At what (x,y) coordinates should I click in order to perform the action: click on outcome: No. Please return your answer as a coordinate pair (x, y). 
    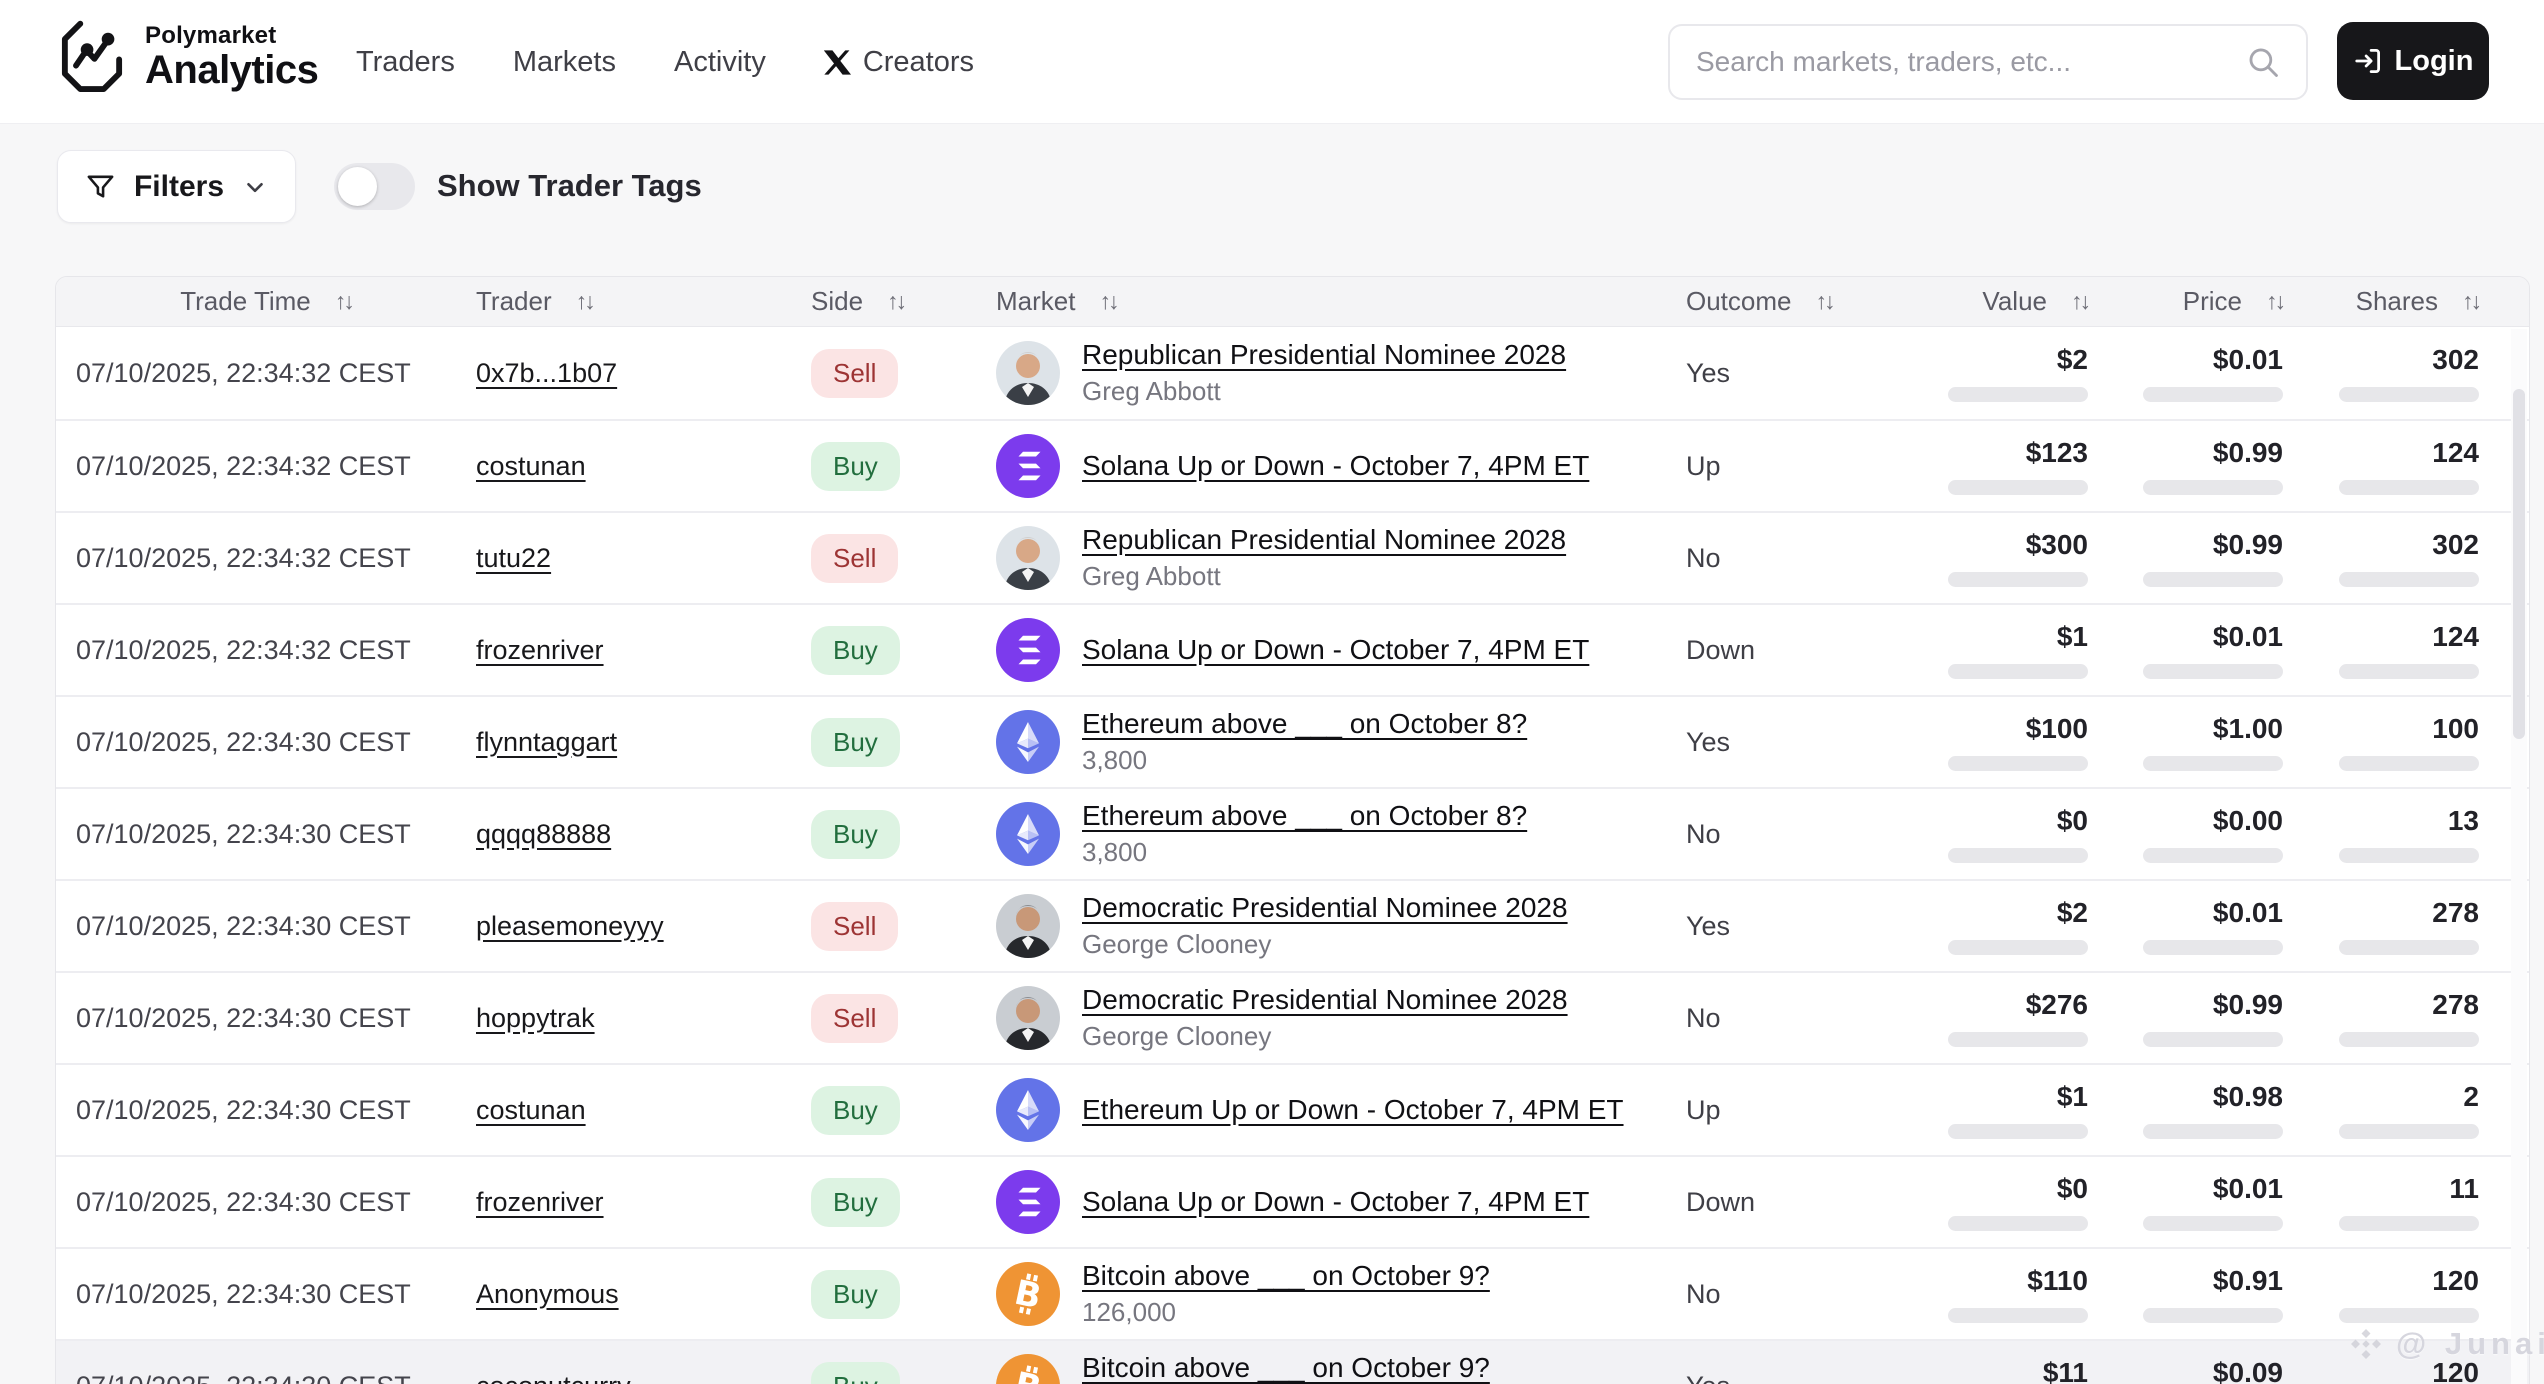
    Looking at the image, I should click on (1703, 1293).